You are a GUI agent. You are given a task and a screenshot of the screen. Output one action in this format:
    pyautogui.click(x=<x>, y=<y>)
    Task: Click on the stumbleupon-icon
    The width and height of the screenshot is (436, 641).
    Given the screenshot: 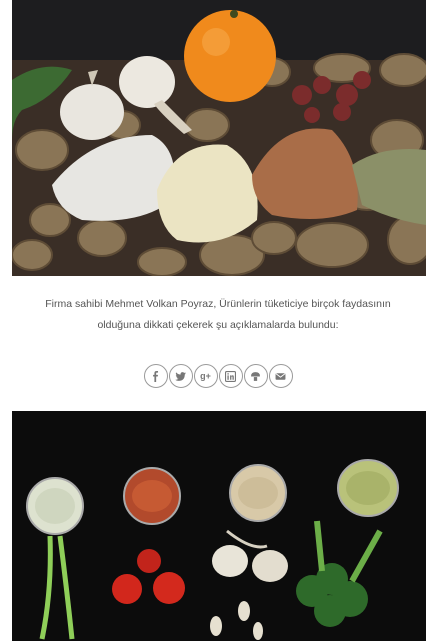 What is the action you would take?
    pyautogui.click(x=255, y=376)
    